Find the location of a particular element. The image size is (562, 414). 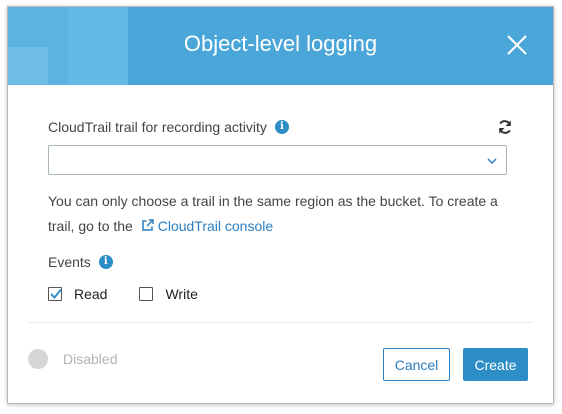

checkmark-icon is located at coordinates (56, 293).